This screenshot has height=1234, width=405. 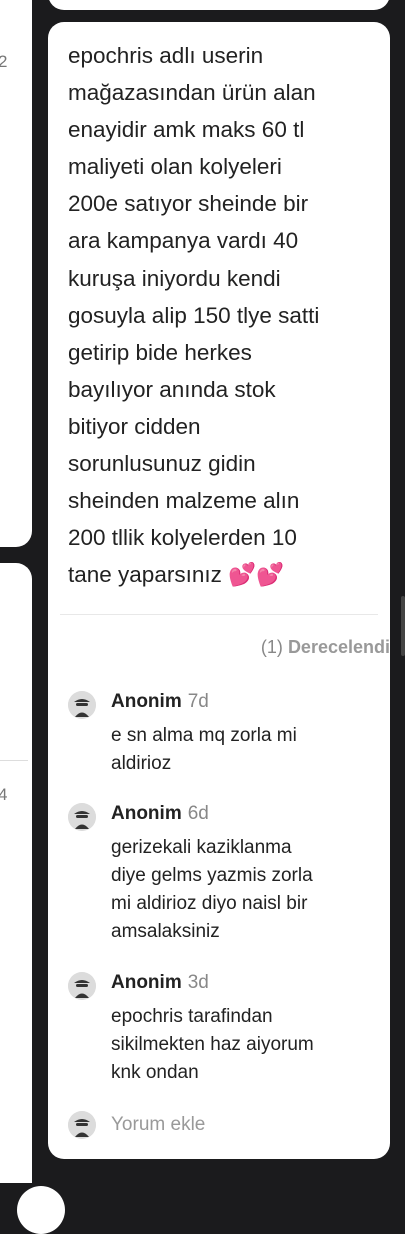 I want to click on card-top-edge, so click(x=219, y=5).